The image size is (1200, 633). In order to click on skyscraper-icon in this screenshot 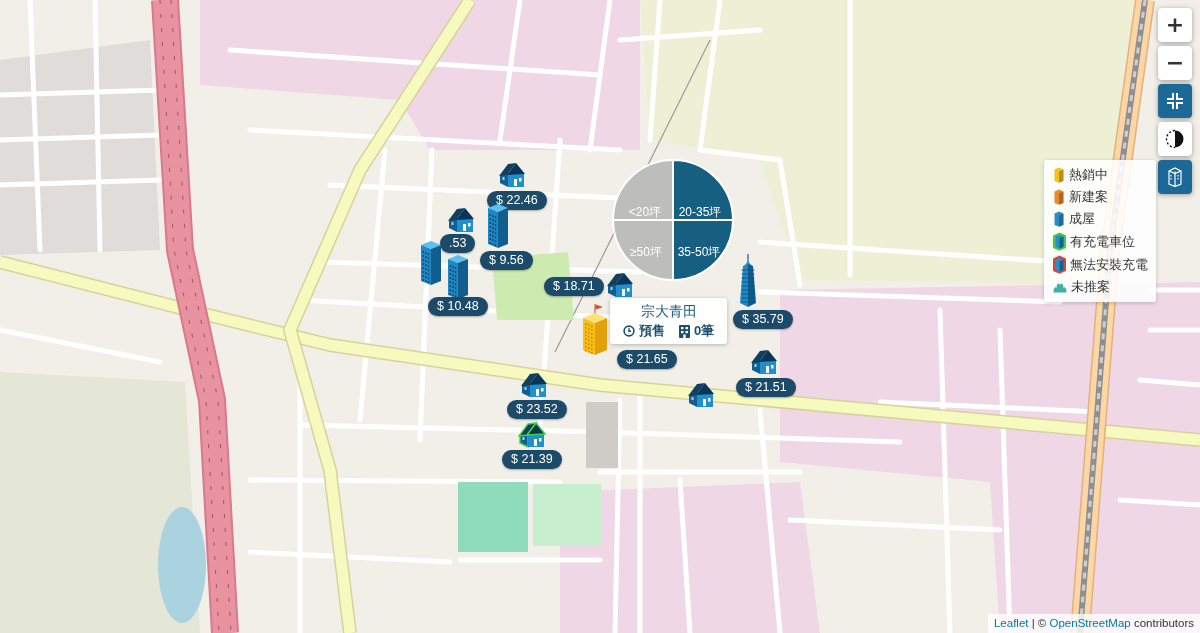, I will do `click(748, 281)`.